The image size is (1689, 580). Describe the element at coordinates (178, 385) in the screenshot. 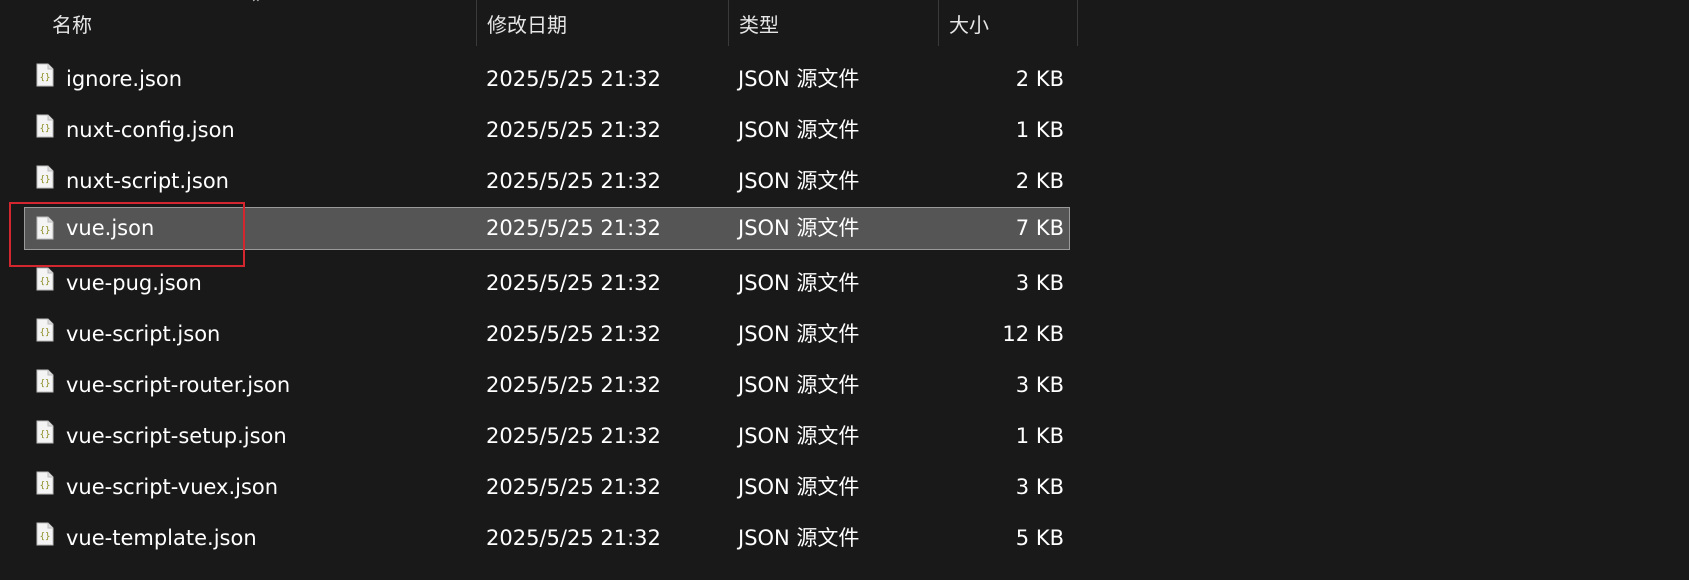

I see `file-name: vue-script-router.json` at that location.